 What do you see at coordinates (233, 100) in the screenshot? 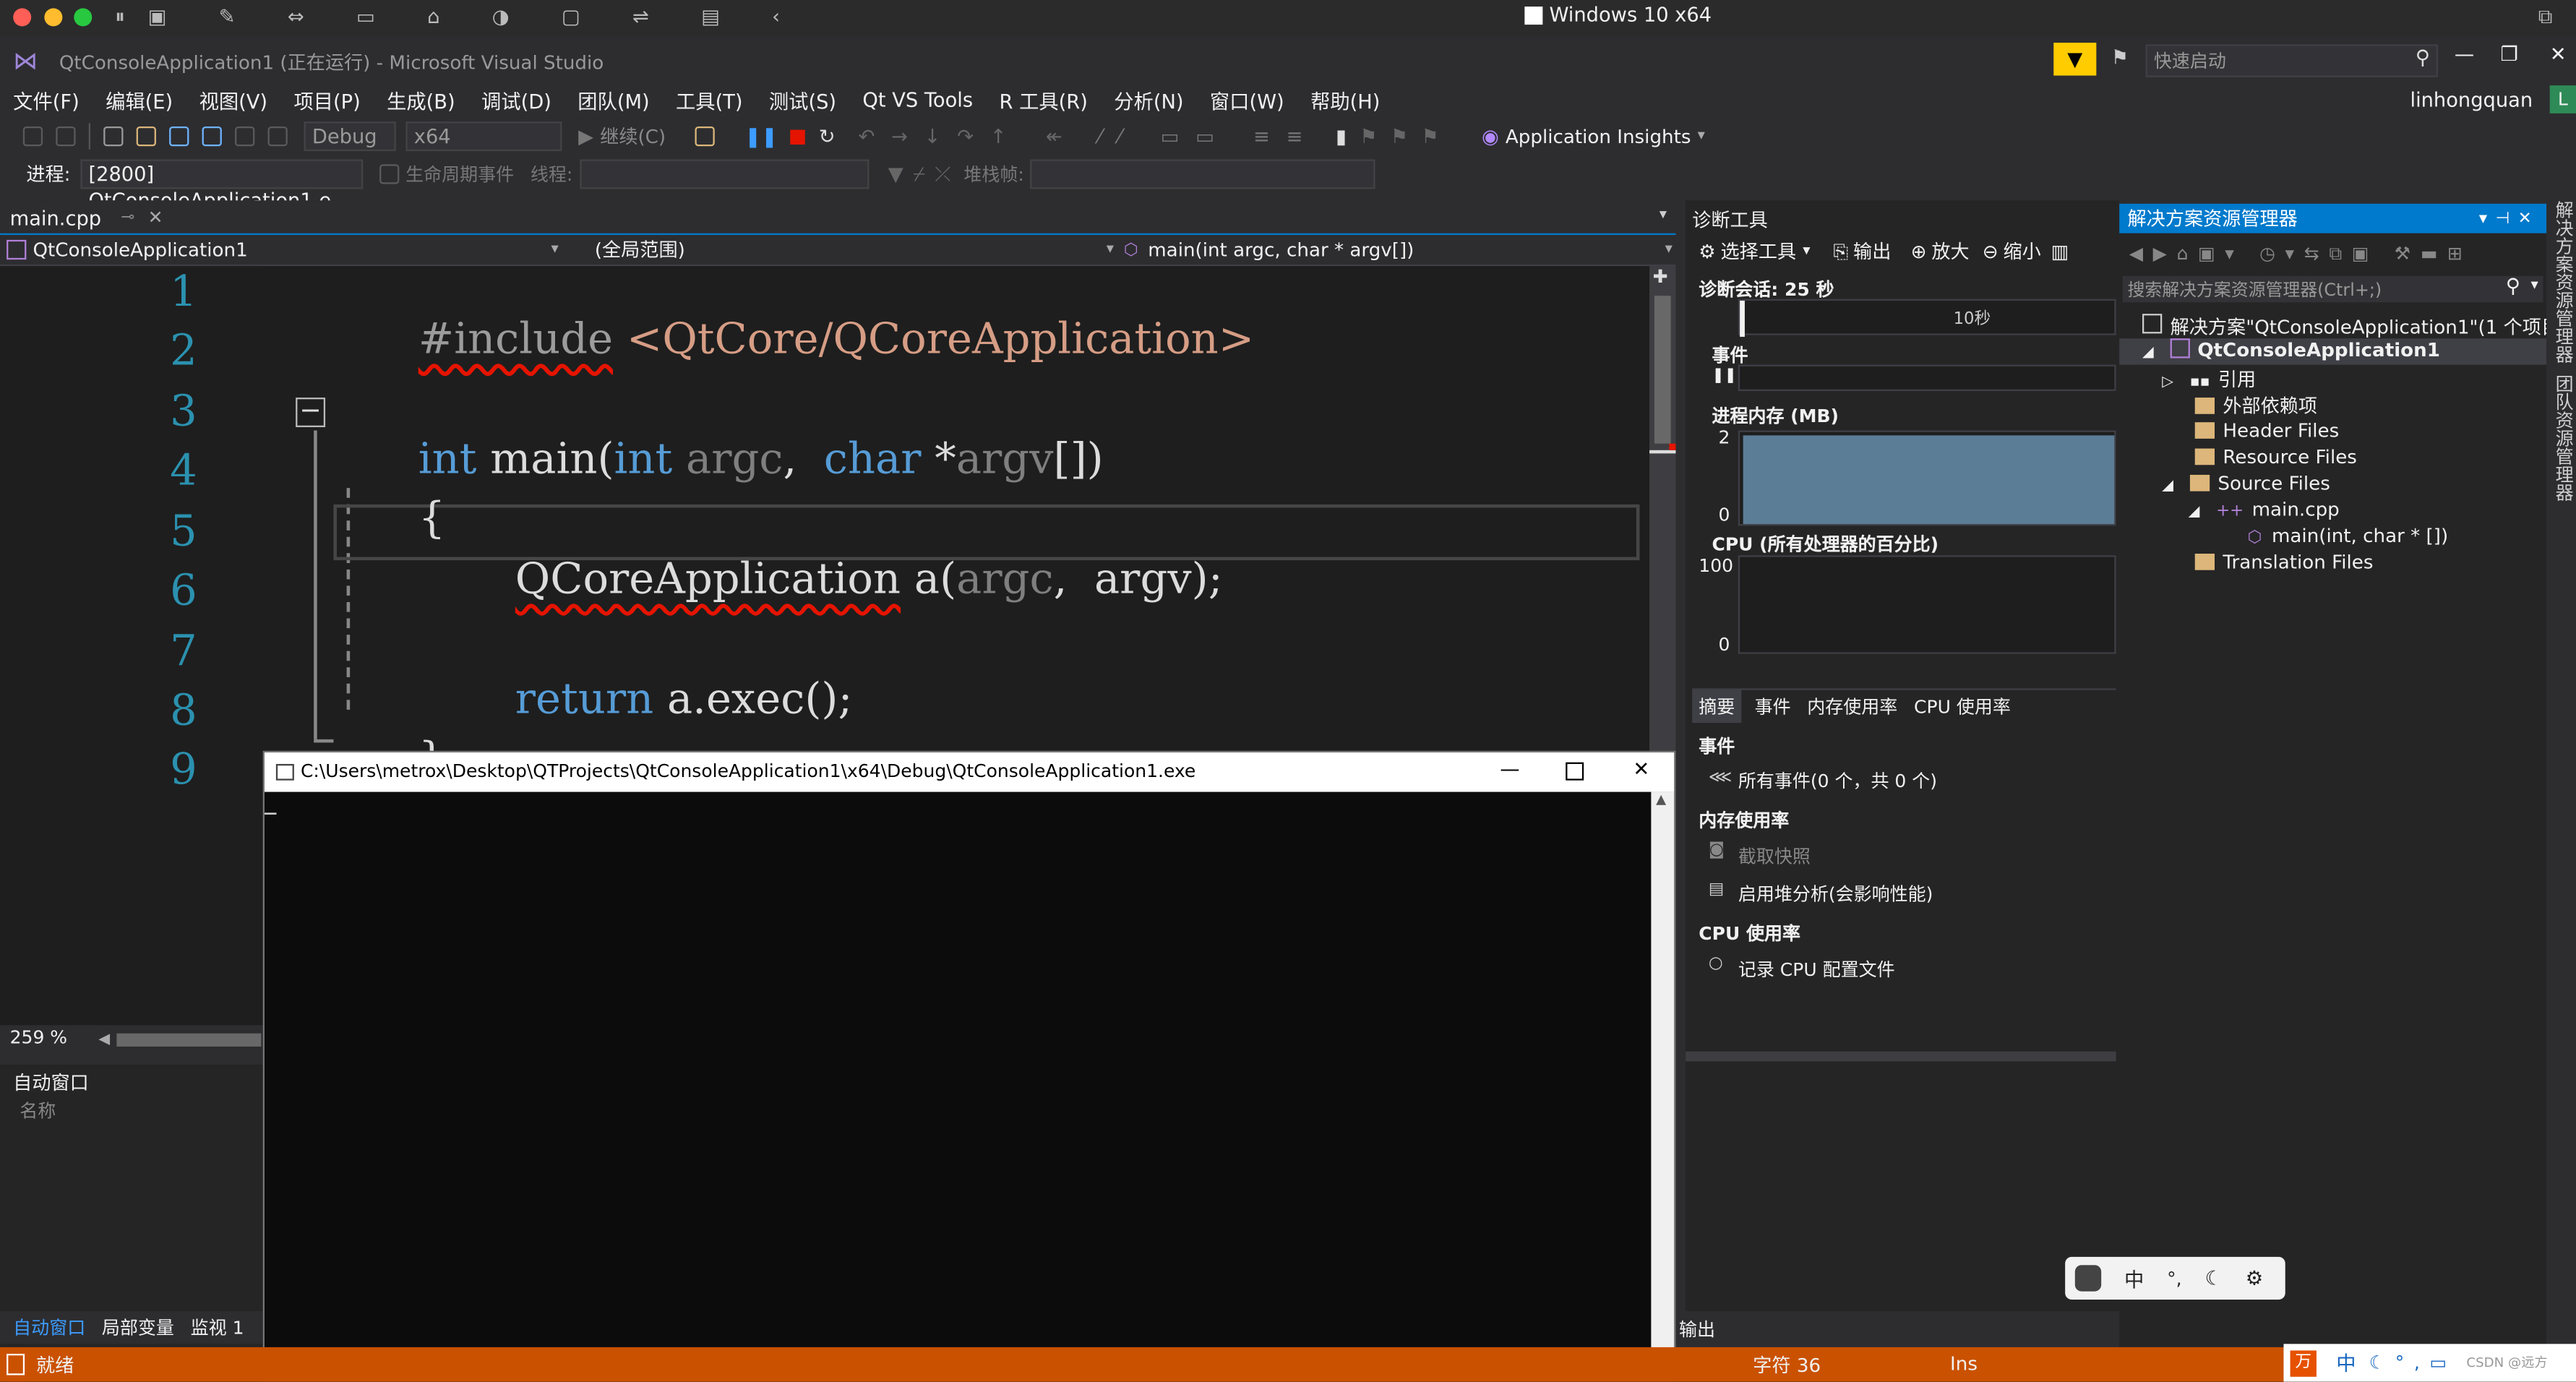
I see `menu-view: 视图(V)` at bounding box center [233, 100].